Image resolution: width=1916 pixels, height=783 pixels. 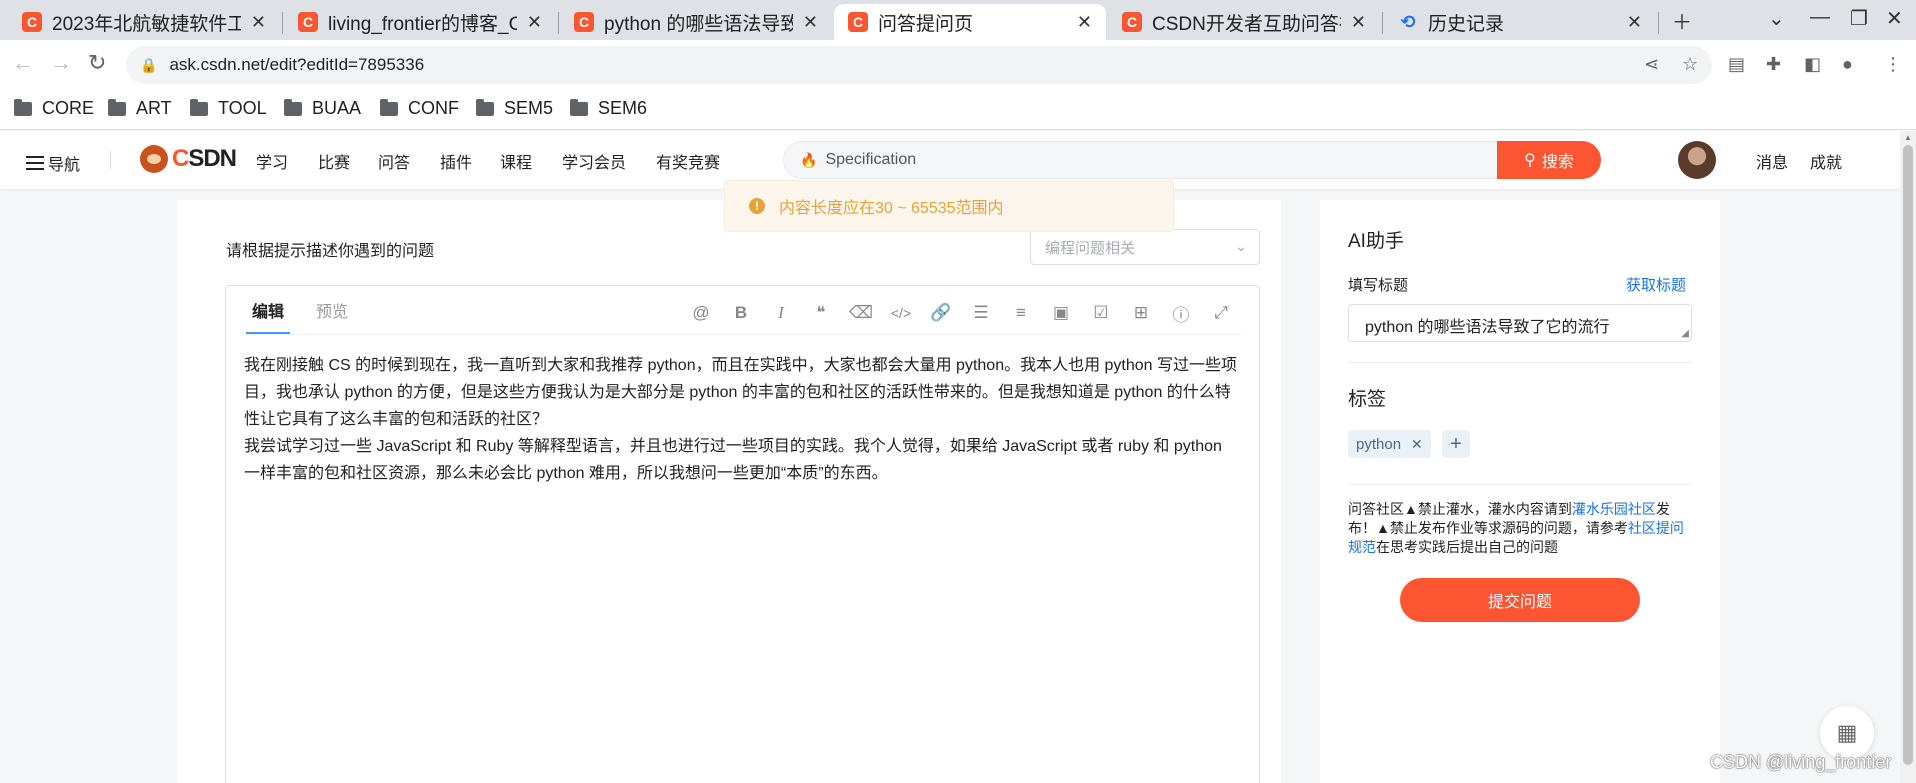 I want to click on hamburger-icon, so click(x=35, y=163).